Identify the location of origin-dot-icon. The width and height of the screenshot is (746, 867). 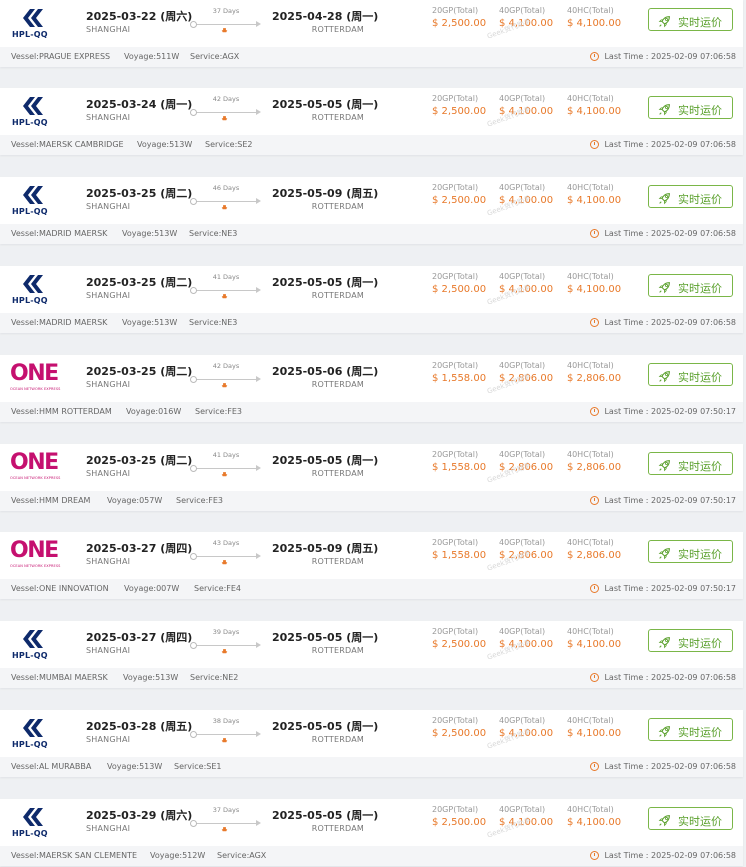
(193, 823).